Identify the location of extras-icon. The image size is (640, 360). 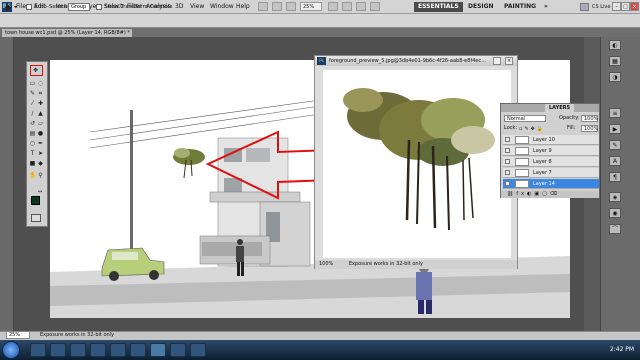
(291, 6).